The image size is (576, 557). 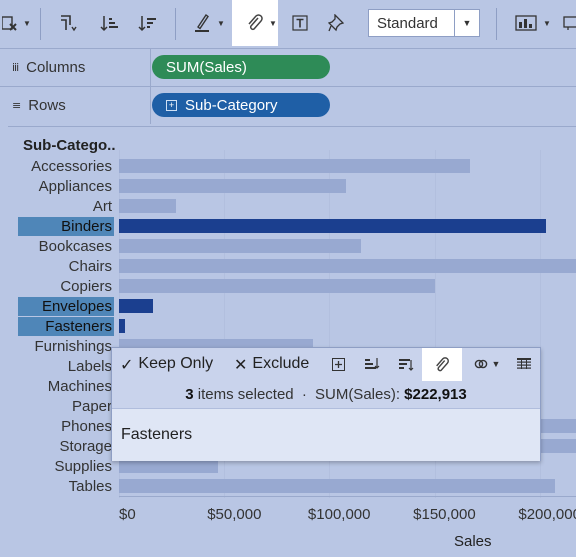 I want to click on sum-sales-pill: SUM(Sales), so click(x=241, y=67).